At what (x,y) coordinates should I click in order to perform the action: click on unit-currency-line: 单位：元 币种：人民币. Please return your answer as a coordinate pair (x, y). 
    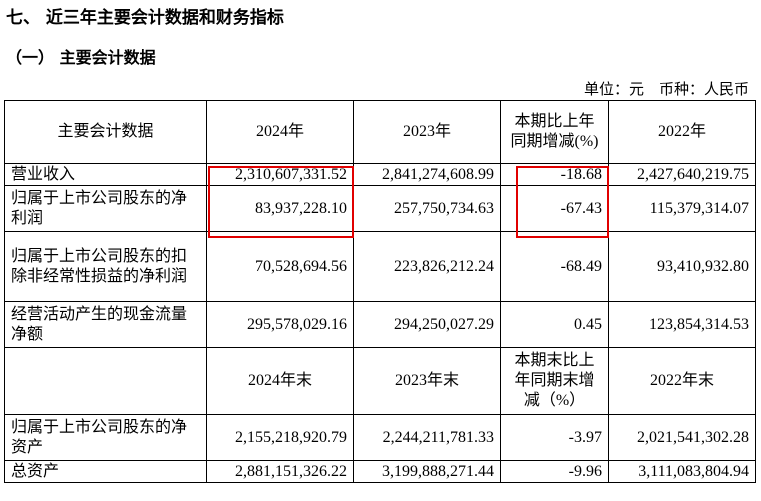
    Looking at the image, I should click on (666, 89).